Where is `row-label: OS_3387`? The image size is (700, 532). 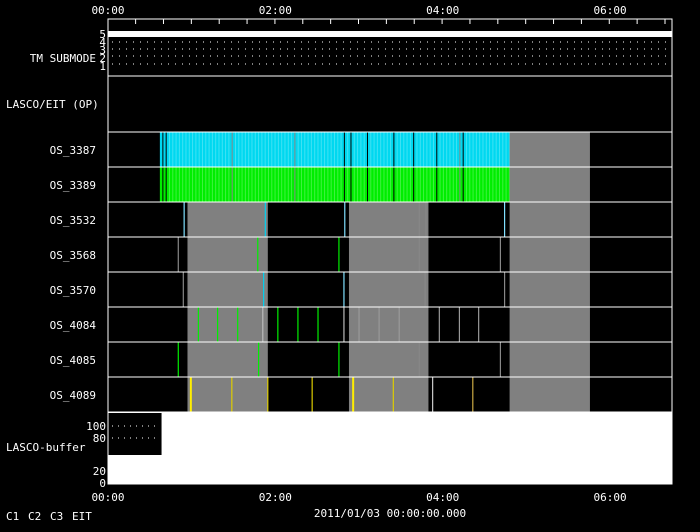 row-label: OS_3387 is located at coordinates (73, 150).